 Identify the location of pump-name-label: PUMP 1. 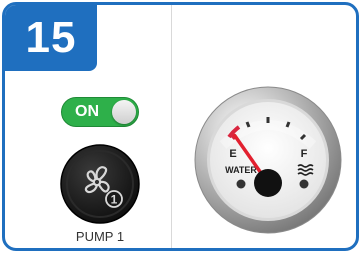
(100, 236).